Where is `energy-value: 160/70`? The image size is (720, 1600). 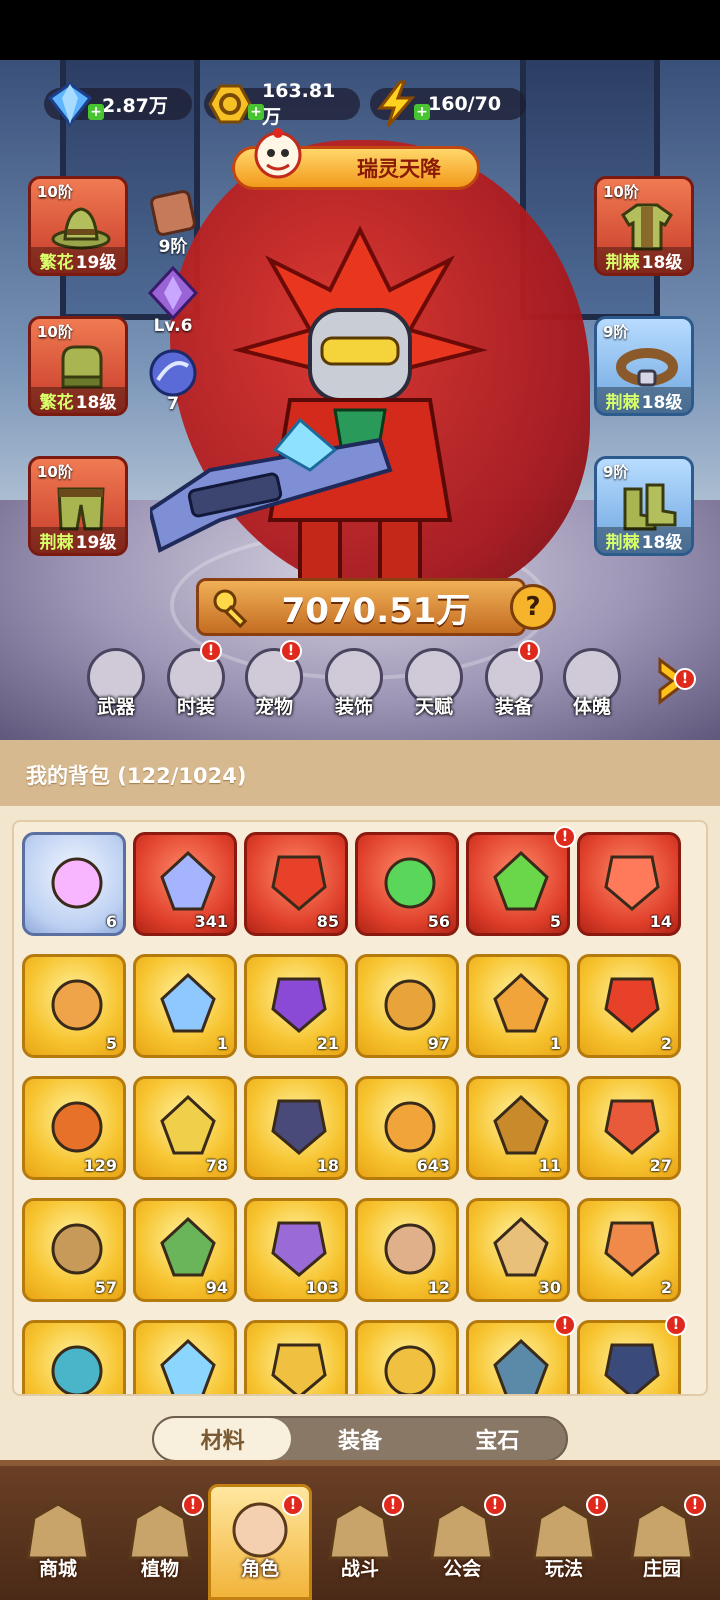
energy-value: 160/70 is located at coordinates (465, 104).